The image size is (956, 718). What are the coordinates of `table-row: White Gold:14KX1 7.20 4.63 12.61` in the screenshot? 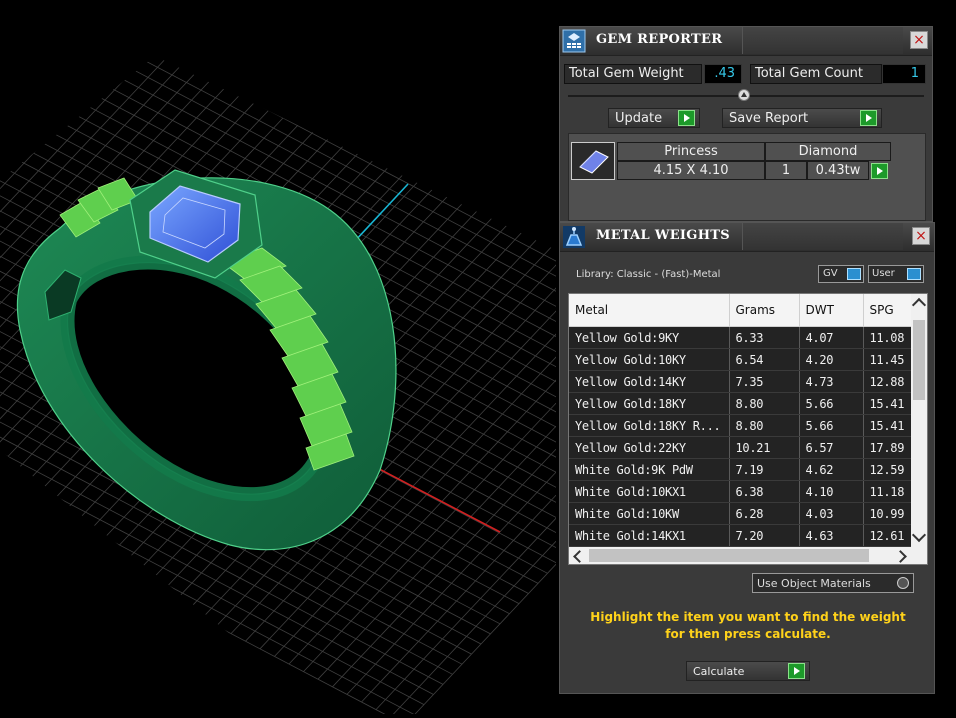 It's located at (748, 535).